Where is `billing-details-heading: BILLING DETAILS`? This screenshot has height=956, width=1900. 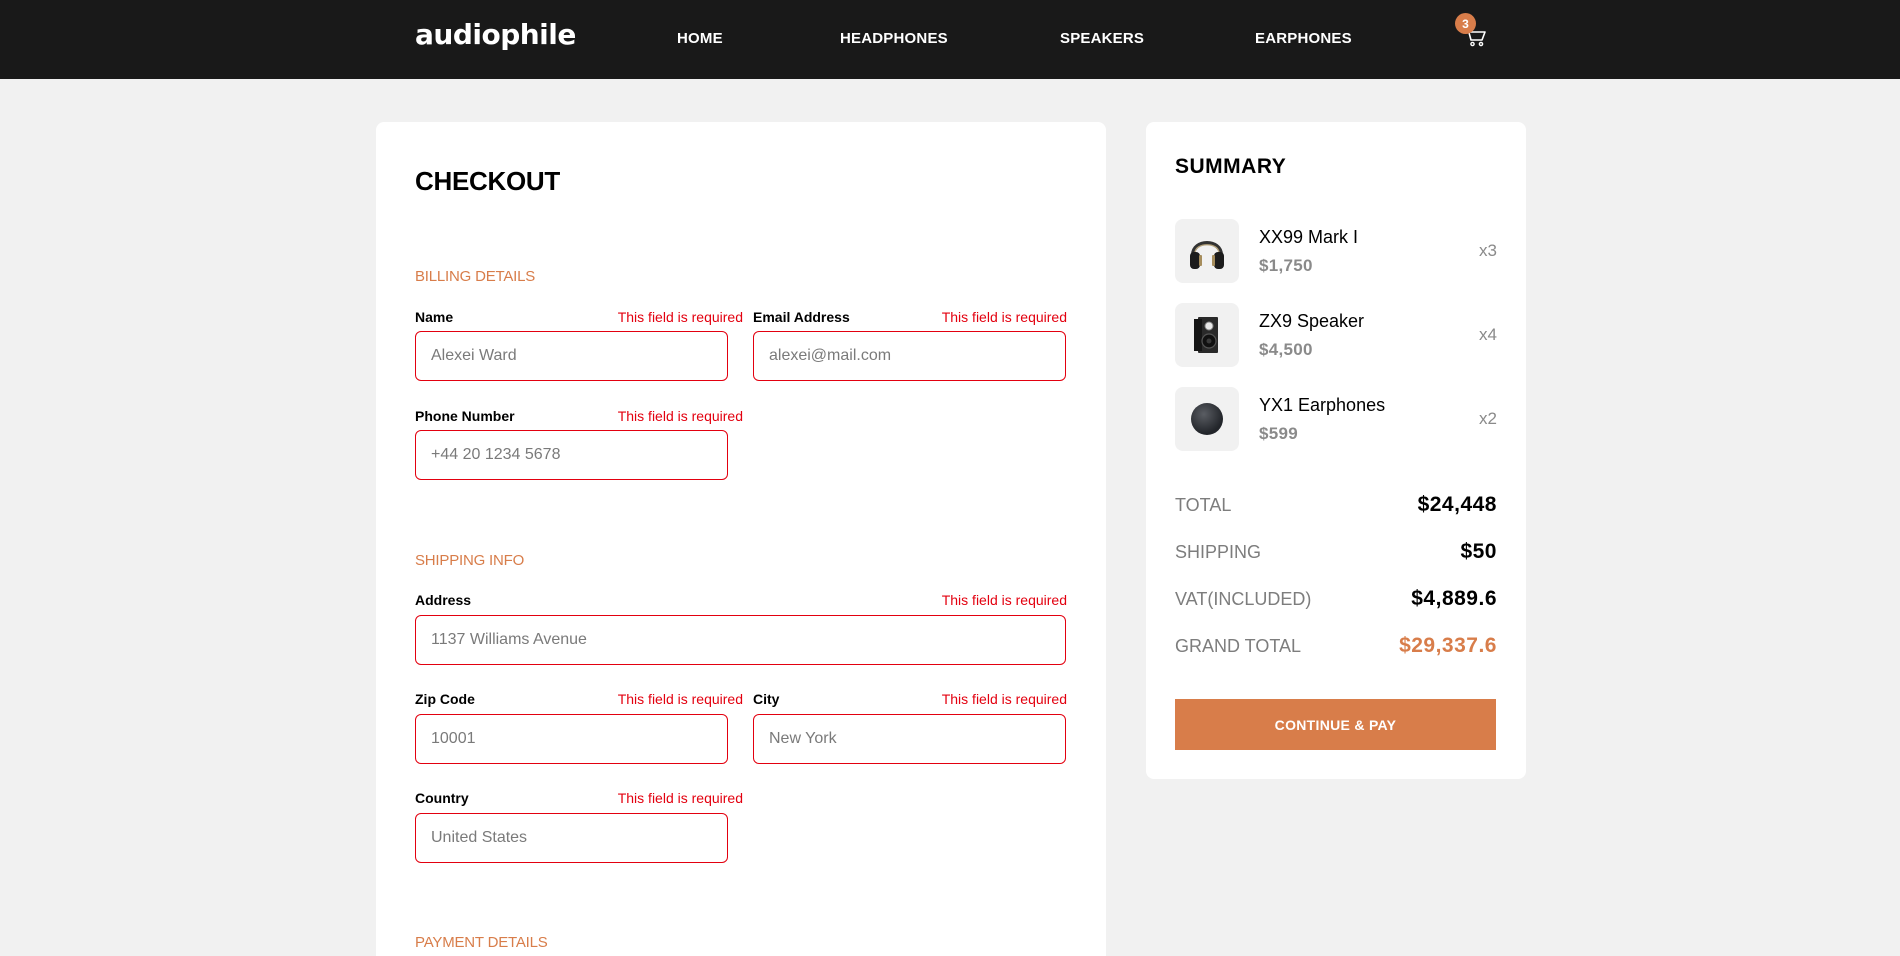 billing-details-heading: BILLING DETAILS is located at coordinates (475, 276).